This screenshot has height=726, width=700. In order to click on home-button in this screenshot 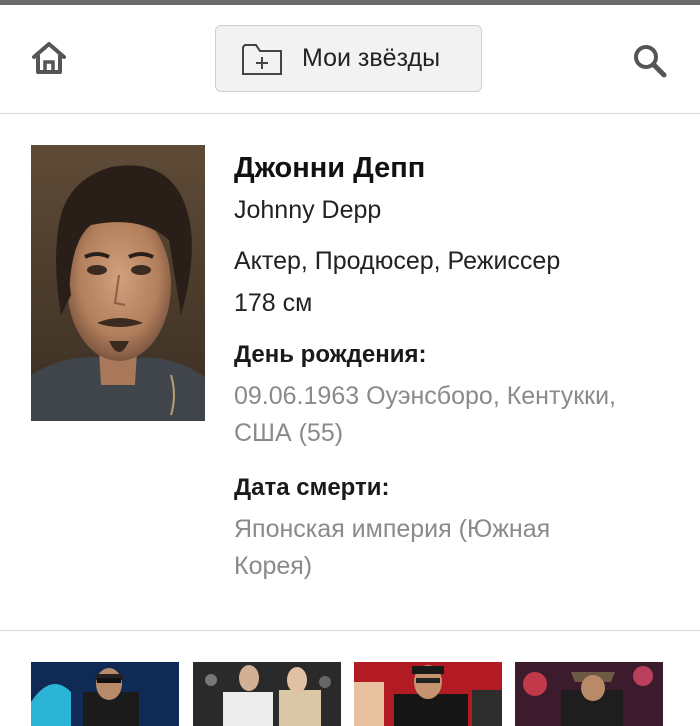, I will do `click(49, 60)`.